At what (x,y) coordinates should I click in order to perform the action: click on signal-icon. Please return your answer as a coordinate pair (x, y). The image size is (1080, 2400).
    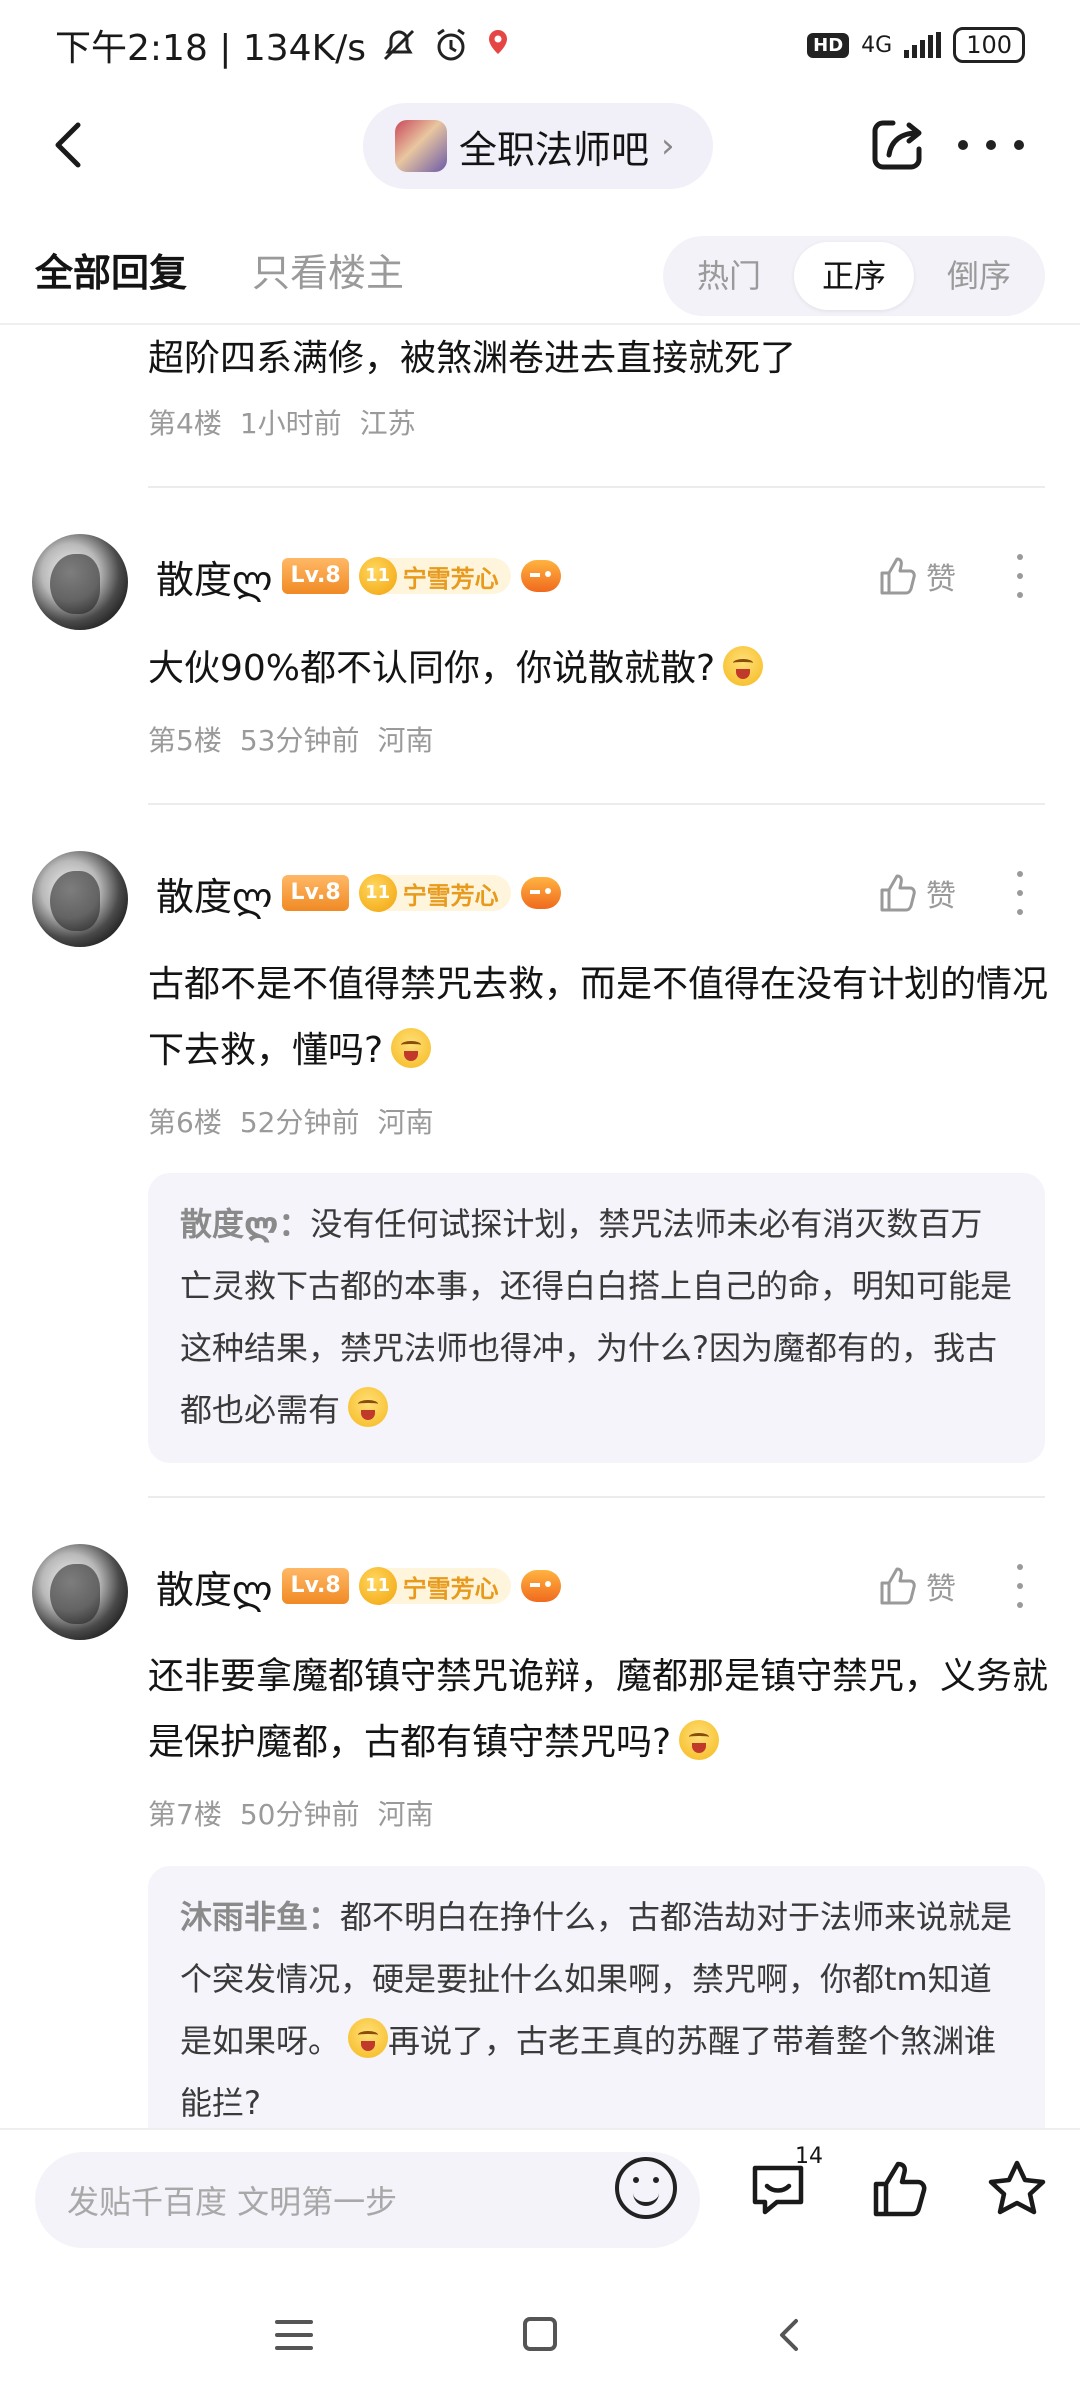
    Looking at the image, I should click on (923, 45).